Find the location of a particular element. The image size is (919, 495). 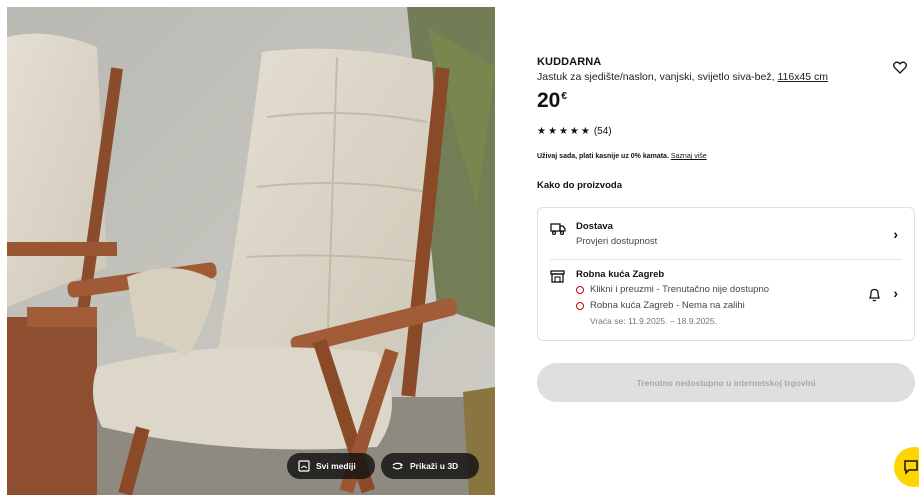

divider is located at coordinates (726, 259).